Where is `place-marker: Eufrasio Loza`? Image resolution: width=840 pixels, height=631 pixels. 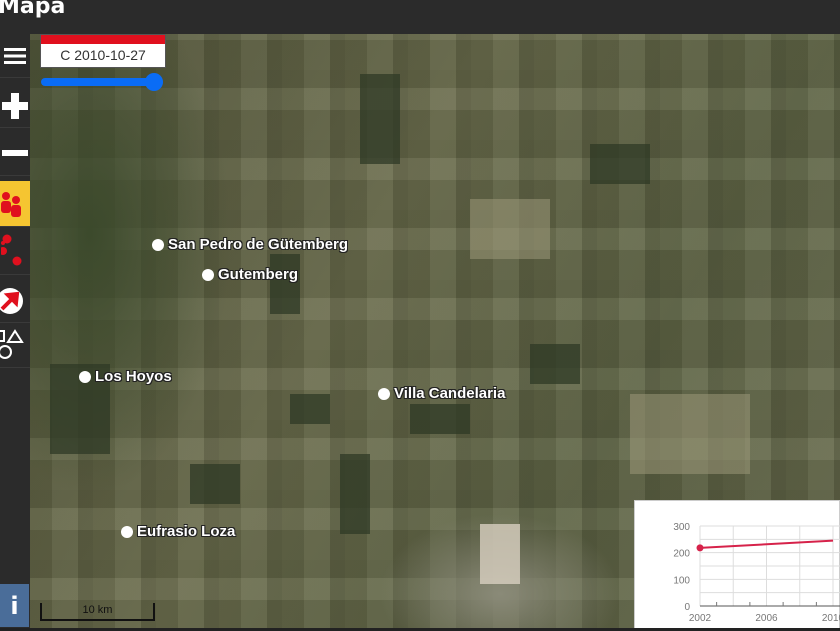 place-marker: Eufrasio Loza is located at coordinates (178, 531).